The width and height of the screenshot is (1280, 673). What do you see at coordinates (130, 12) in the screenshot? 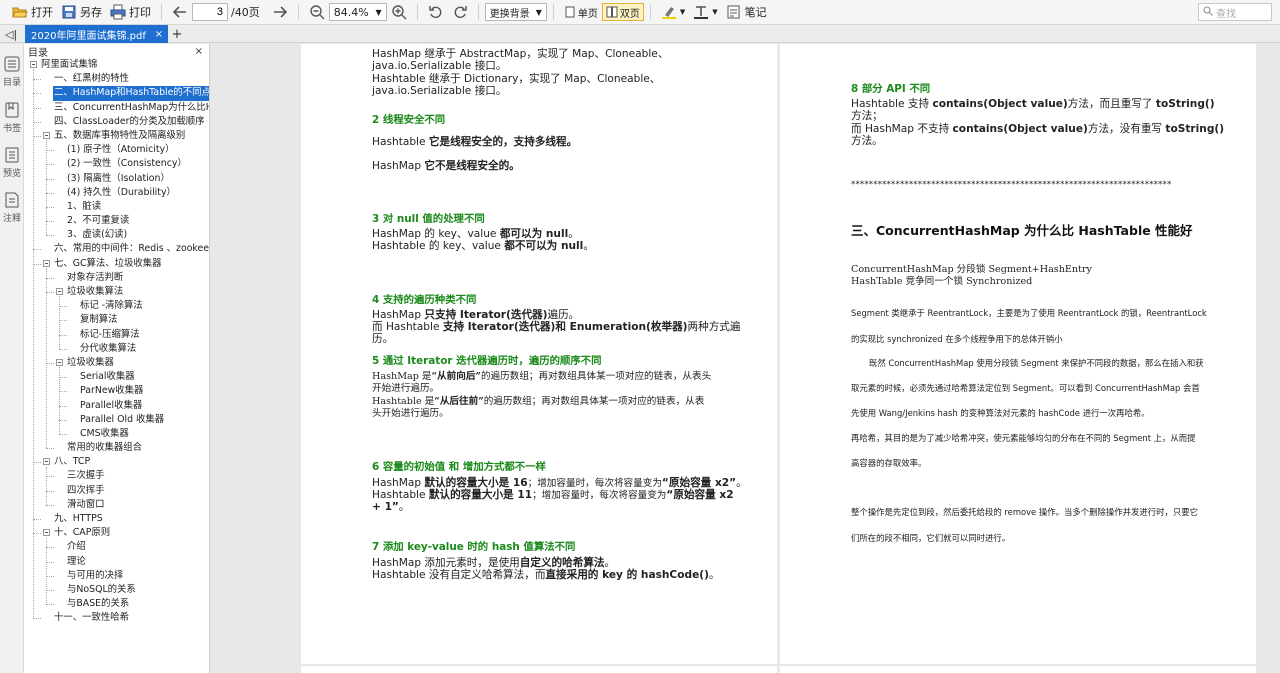
I see `print-button: 打印` at bounding box center [130, 12].